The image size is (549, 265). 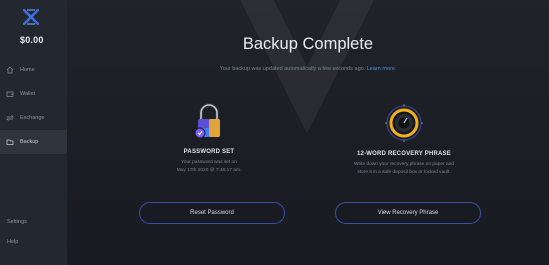 I want to click on exodus-logo-icon, so click(x=31, y=17).